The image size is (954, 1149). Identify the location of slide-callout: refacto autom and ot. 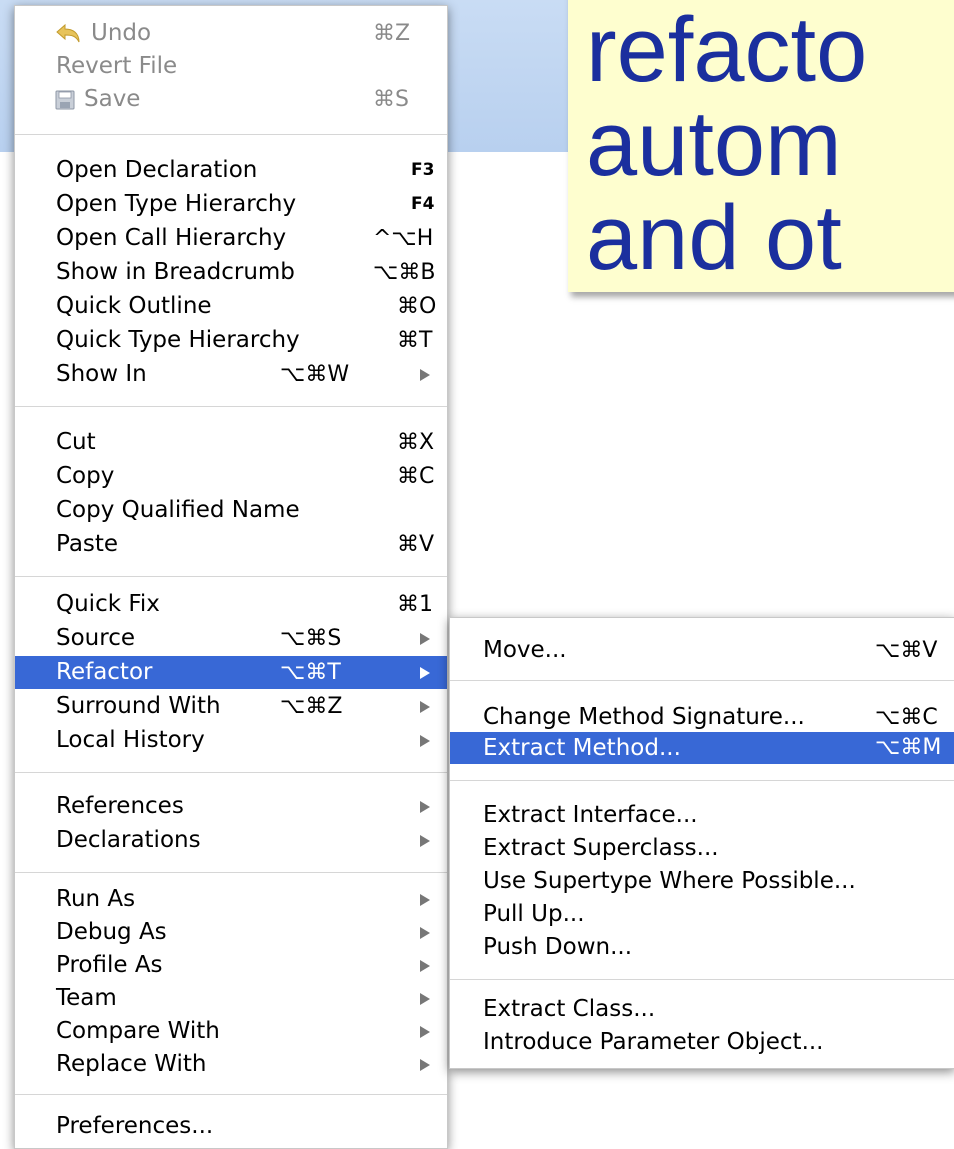
(761, 146).